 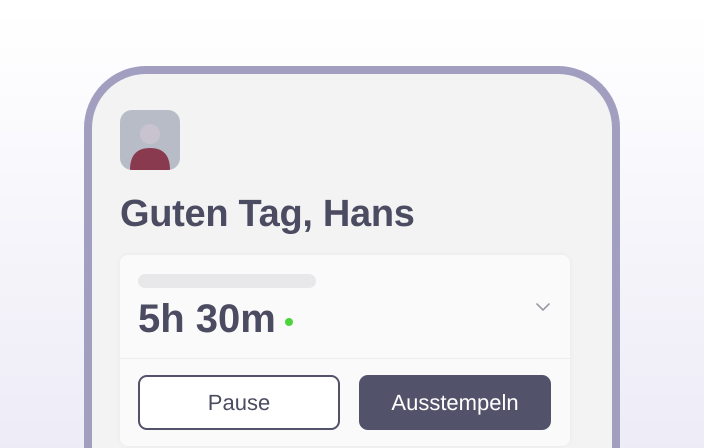 I want to click on avatar-photo-placeholder, so click(x=150, y=140).